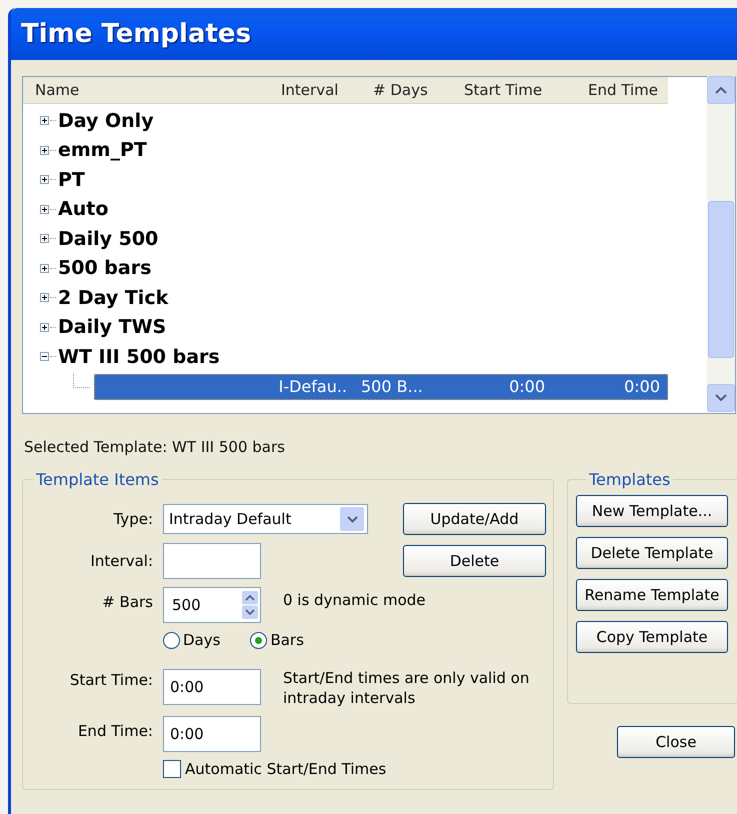 The height and width of the screenshot is (814, 737). What do you see at coordinates (354, 599) in the screenshot?
I see `hint-text: 0 is dynamic mode` at bounding box center [354, 599].